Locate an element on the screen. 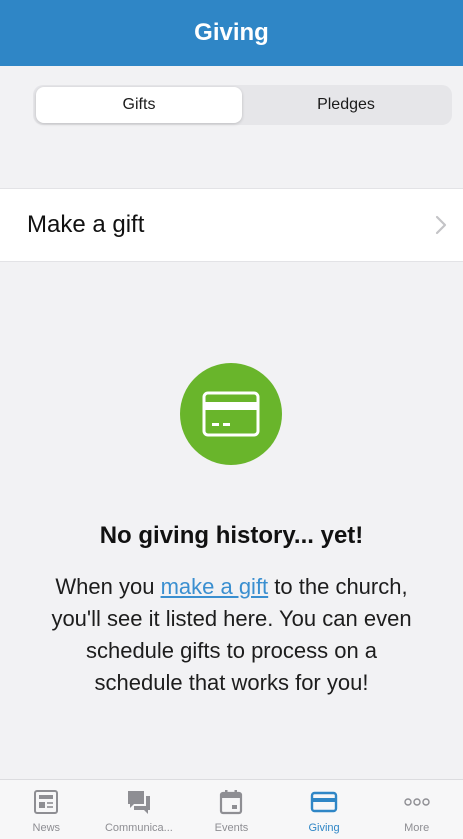  chat-icon is located at coordinates (138, 802).